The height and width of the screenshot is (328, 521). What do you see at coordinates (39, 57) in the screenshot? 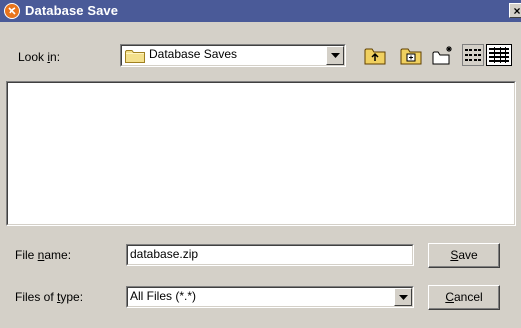
I see `look-in-label: Look in:` at bounding box center [39, 57].